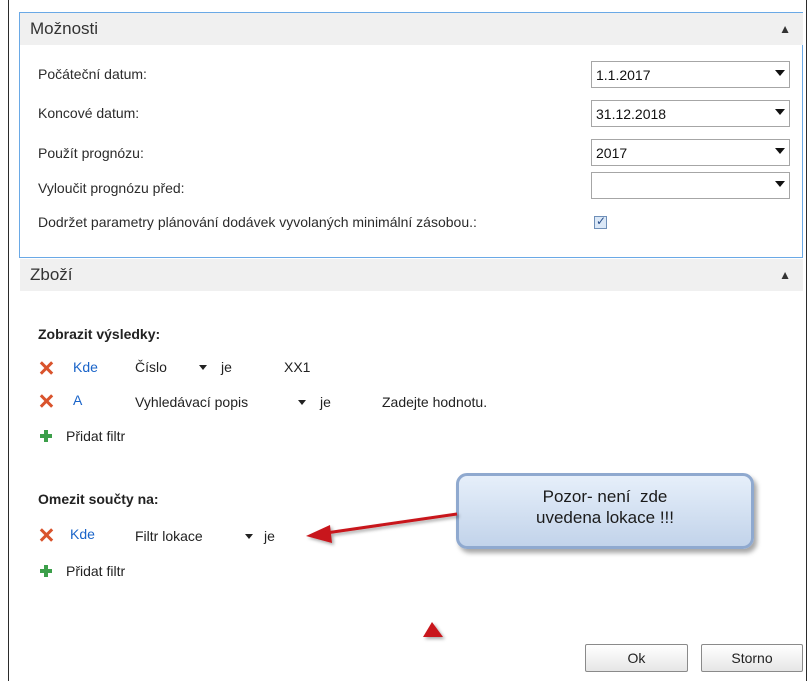 The image size is (809, 681). What do you see at coordinates (391, 523) in the screenshot?
I see `callout-arrow-line` at bounding box center [391, 523].